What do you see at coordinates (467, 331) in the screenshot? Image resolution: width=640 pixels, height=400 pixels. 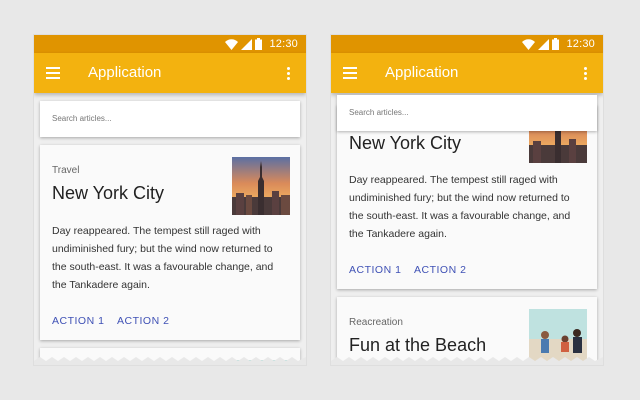 I see `article-card: Reacreation Fun at the Beach` at bounding box center [467, 331].